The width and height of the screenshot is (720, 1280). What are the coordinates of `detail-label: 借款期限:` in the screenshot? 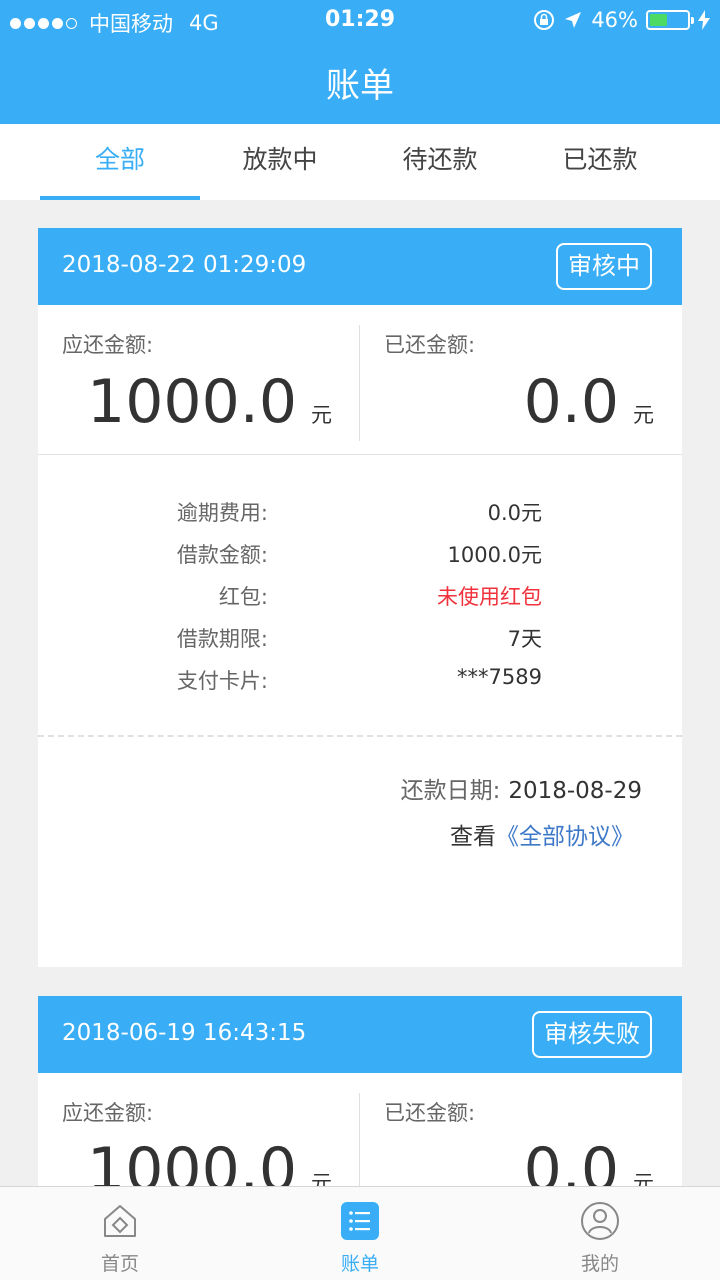 It's located at (222, 639).